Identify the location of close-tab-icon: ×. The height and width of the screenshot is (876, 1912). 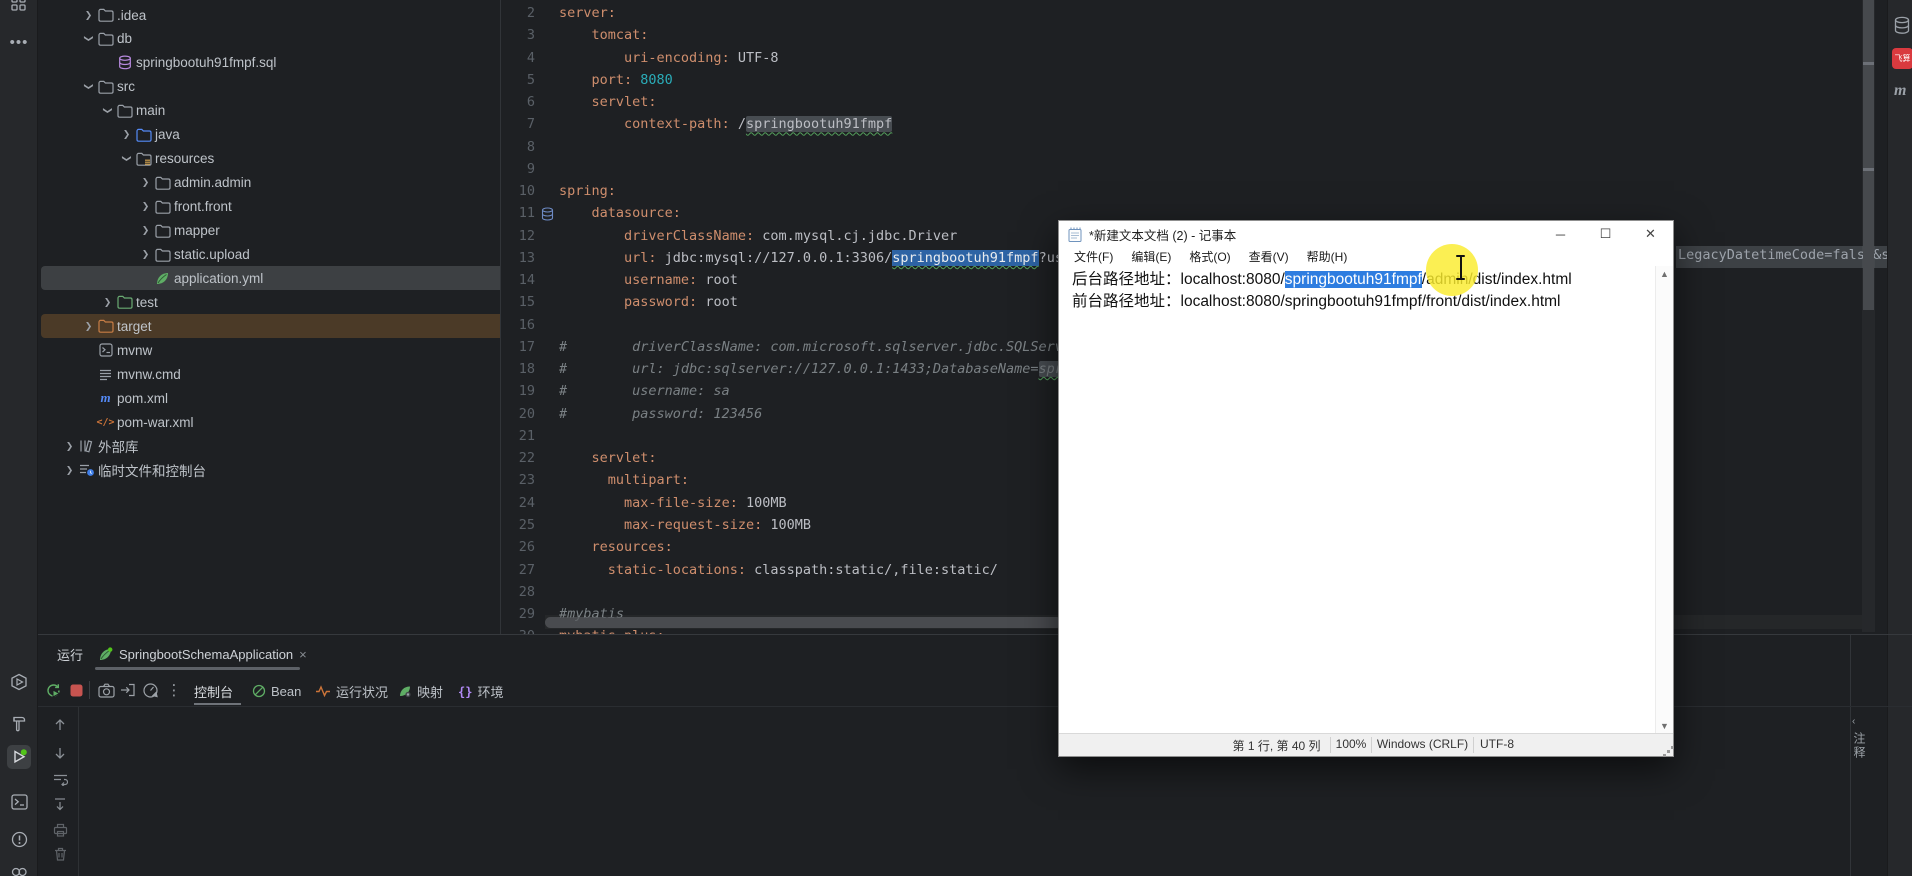
(303, 654).